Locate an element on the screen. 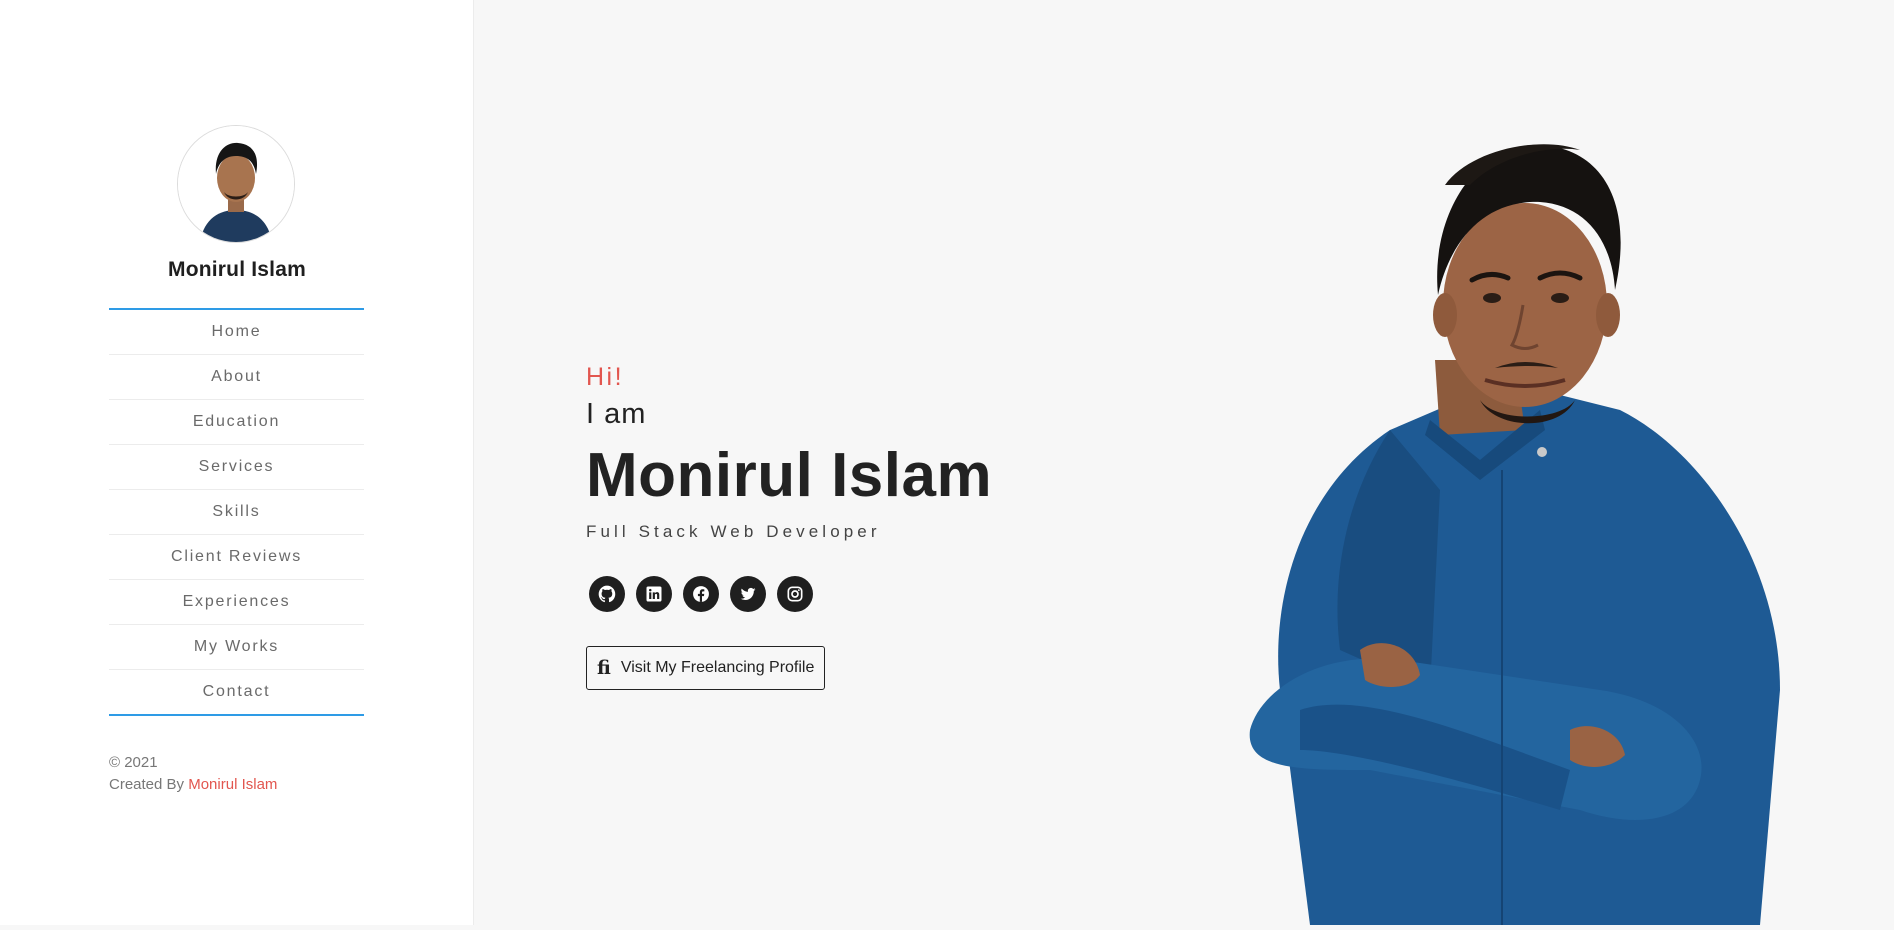 The height and width of the screenshot is (930, 1894). nav-item-services: Services is located at coordinates (236, 467).